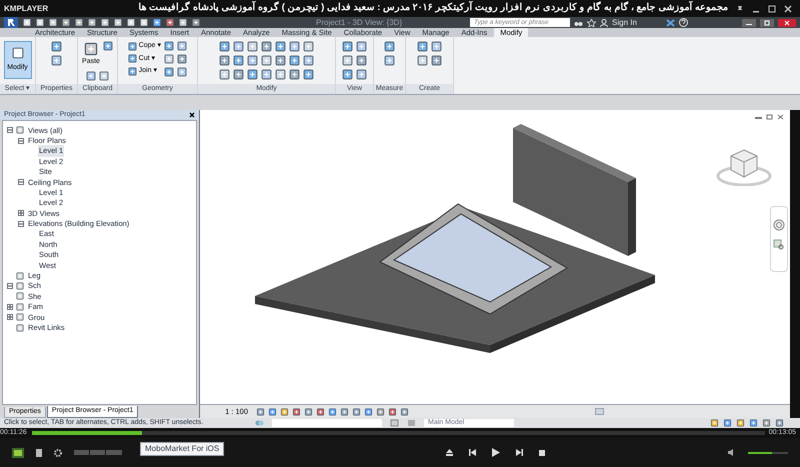  I want to click on 3d-icon, so click(18, 453).